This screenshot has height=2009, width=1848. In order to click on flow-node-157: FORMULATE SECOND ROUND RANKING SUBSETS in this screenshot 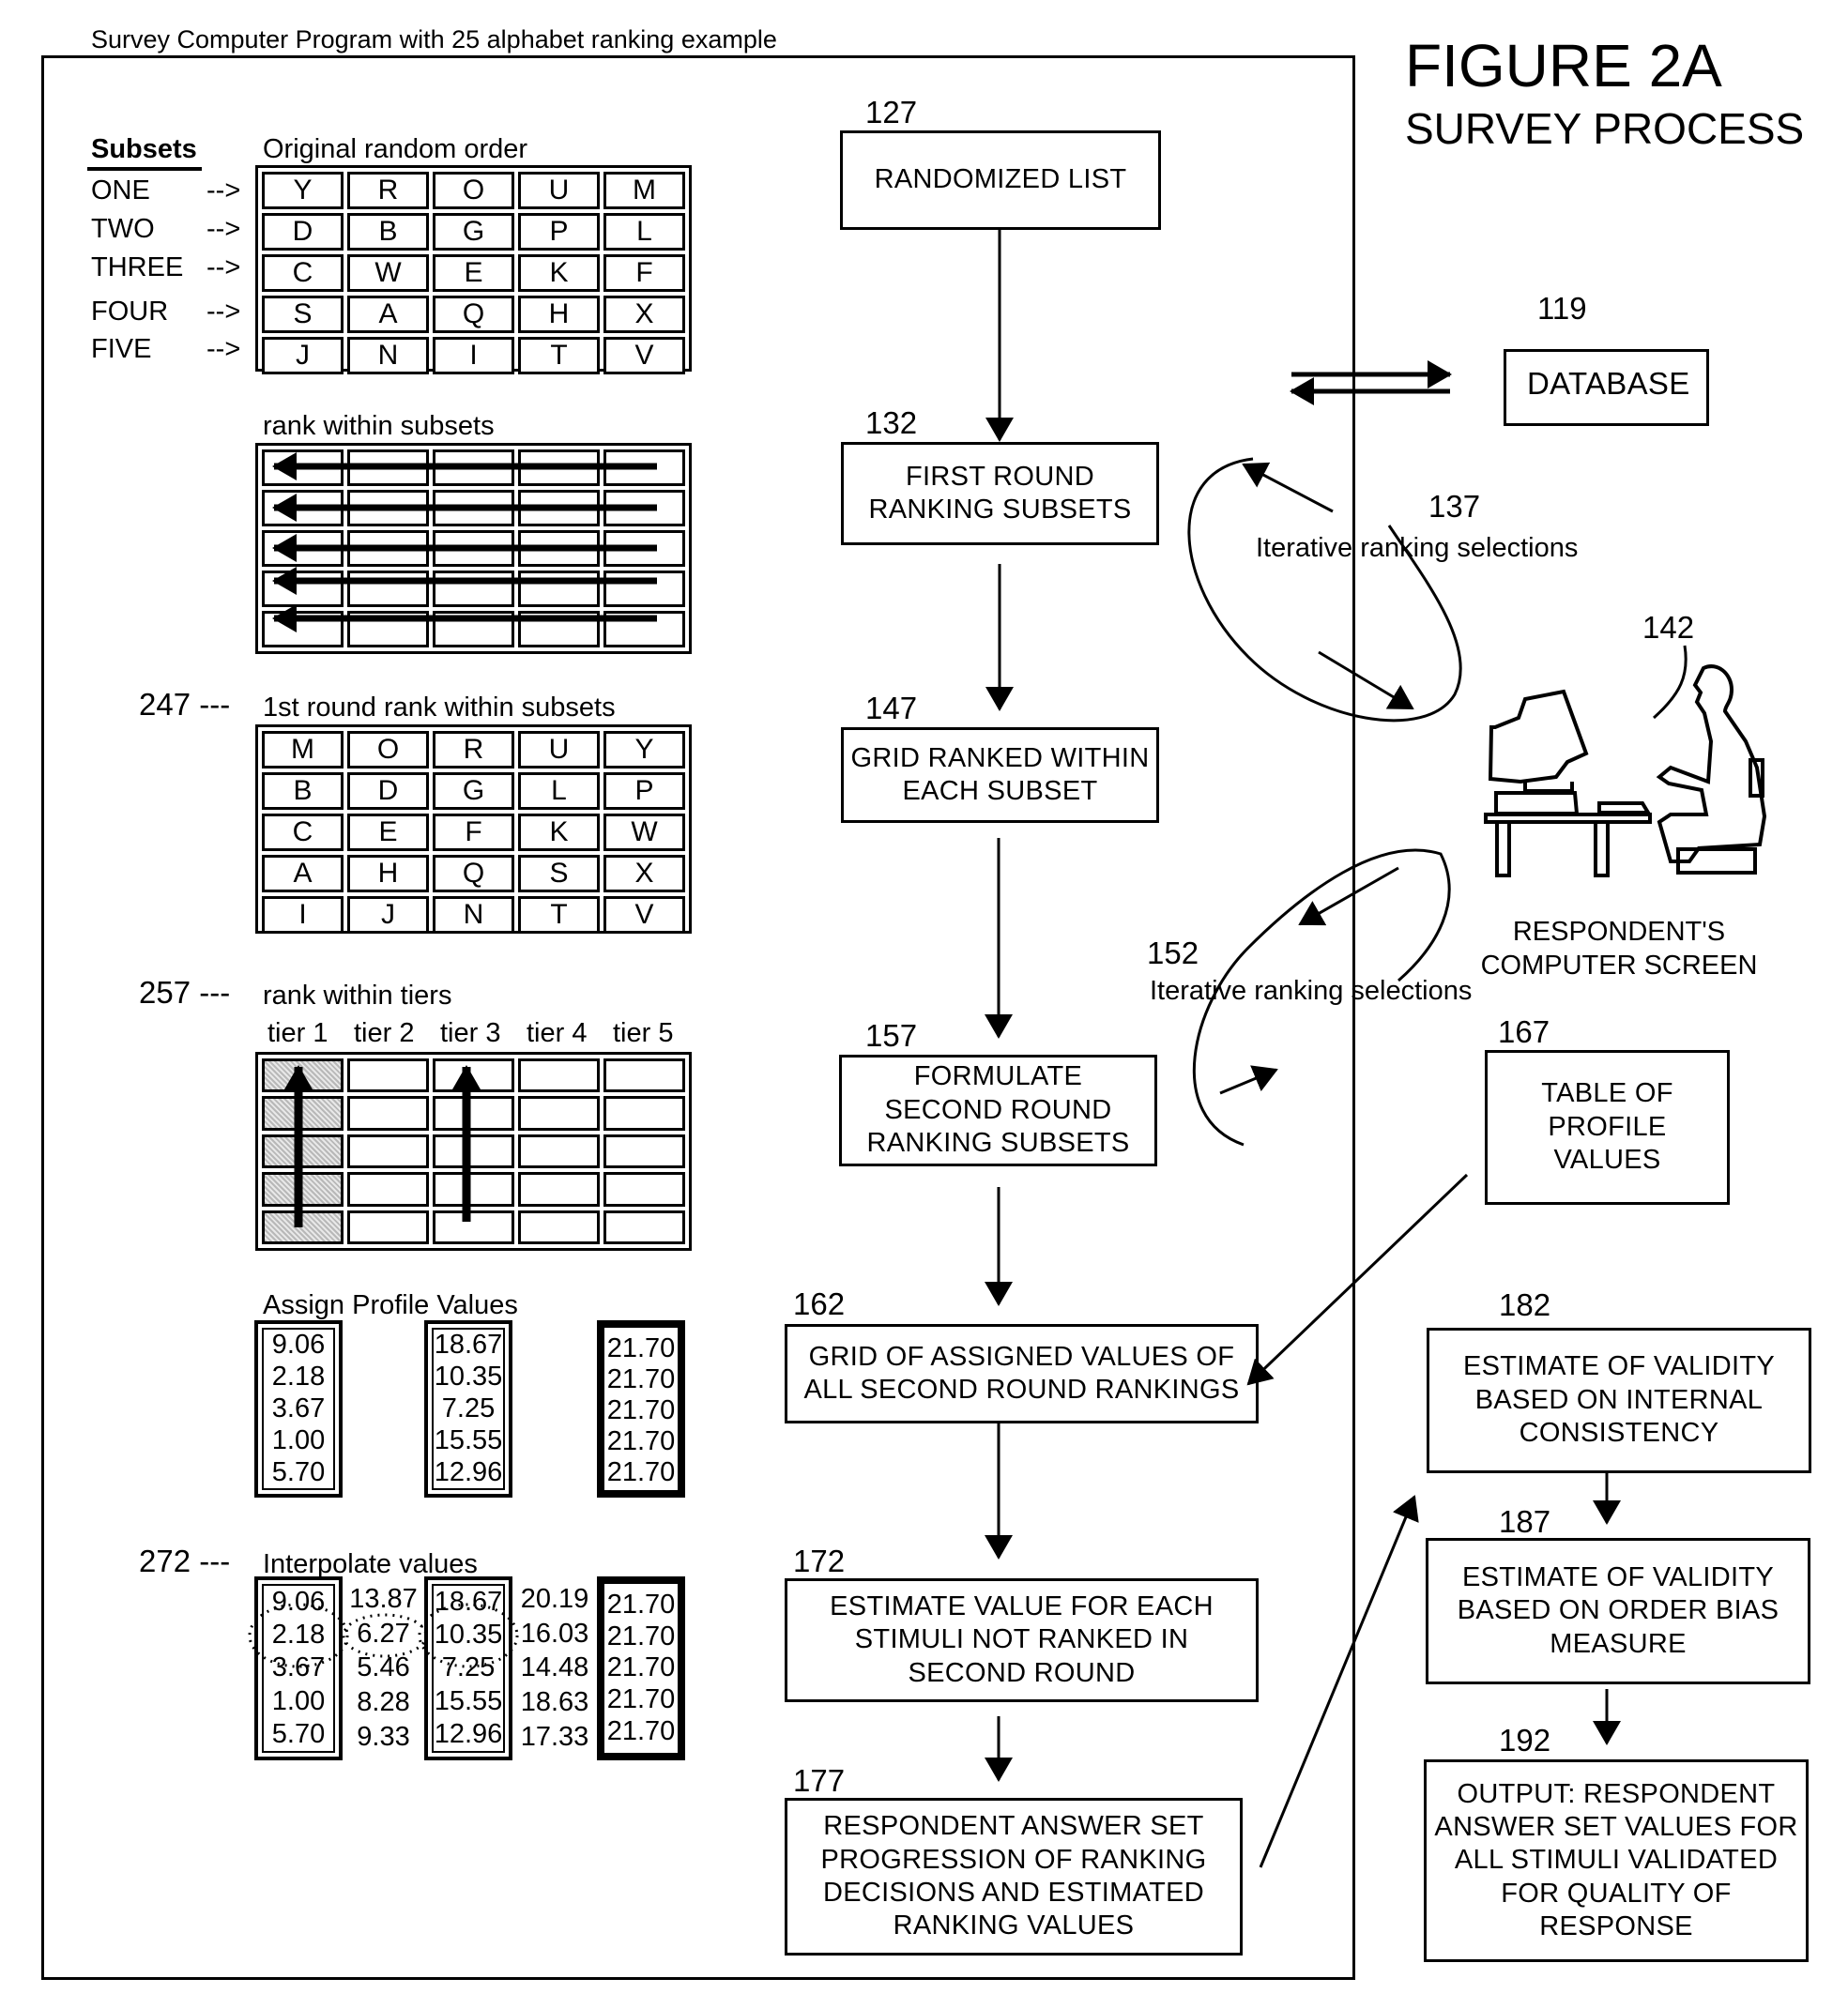, I will do `click(998, 1110)`.